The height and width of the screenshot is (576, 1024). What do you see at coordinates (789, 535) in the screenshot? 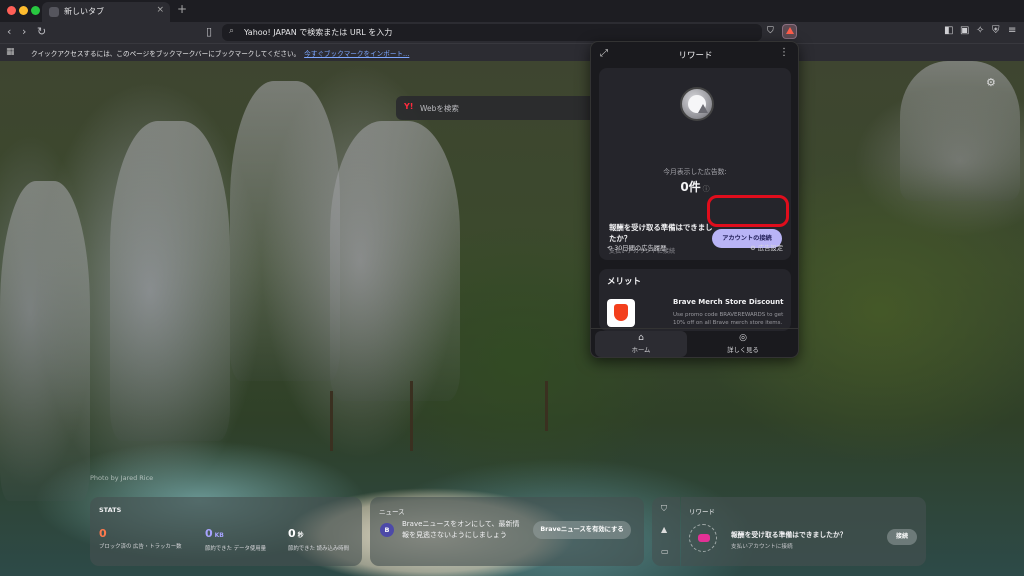
I see `rewards-widget-text: 報酬を受け取る準備はできましたか？` at bounding box center [789, 535].